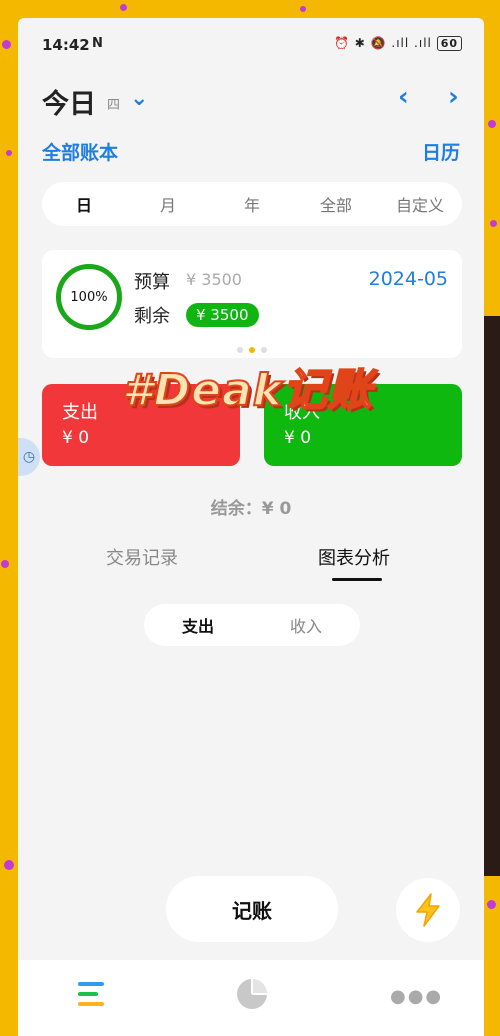 This screenshot has width=500, height=1036. I want to click on budget-progress-ring: 100%, so click(89, 297).